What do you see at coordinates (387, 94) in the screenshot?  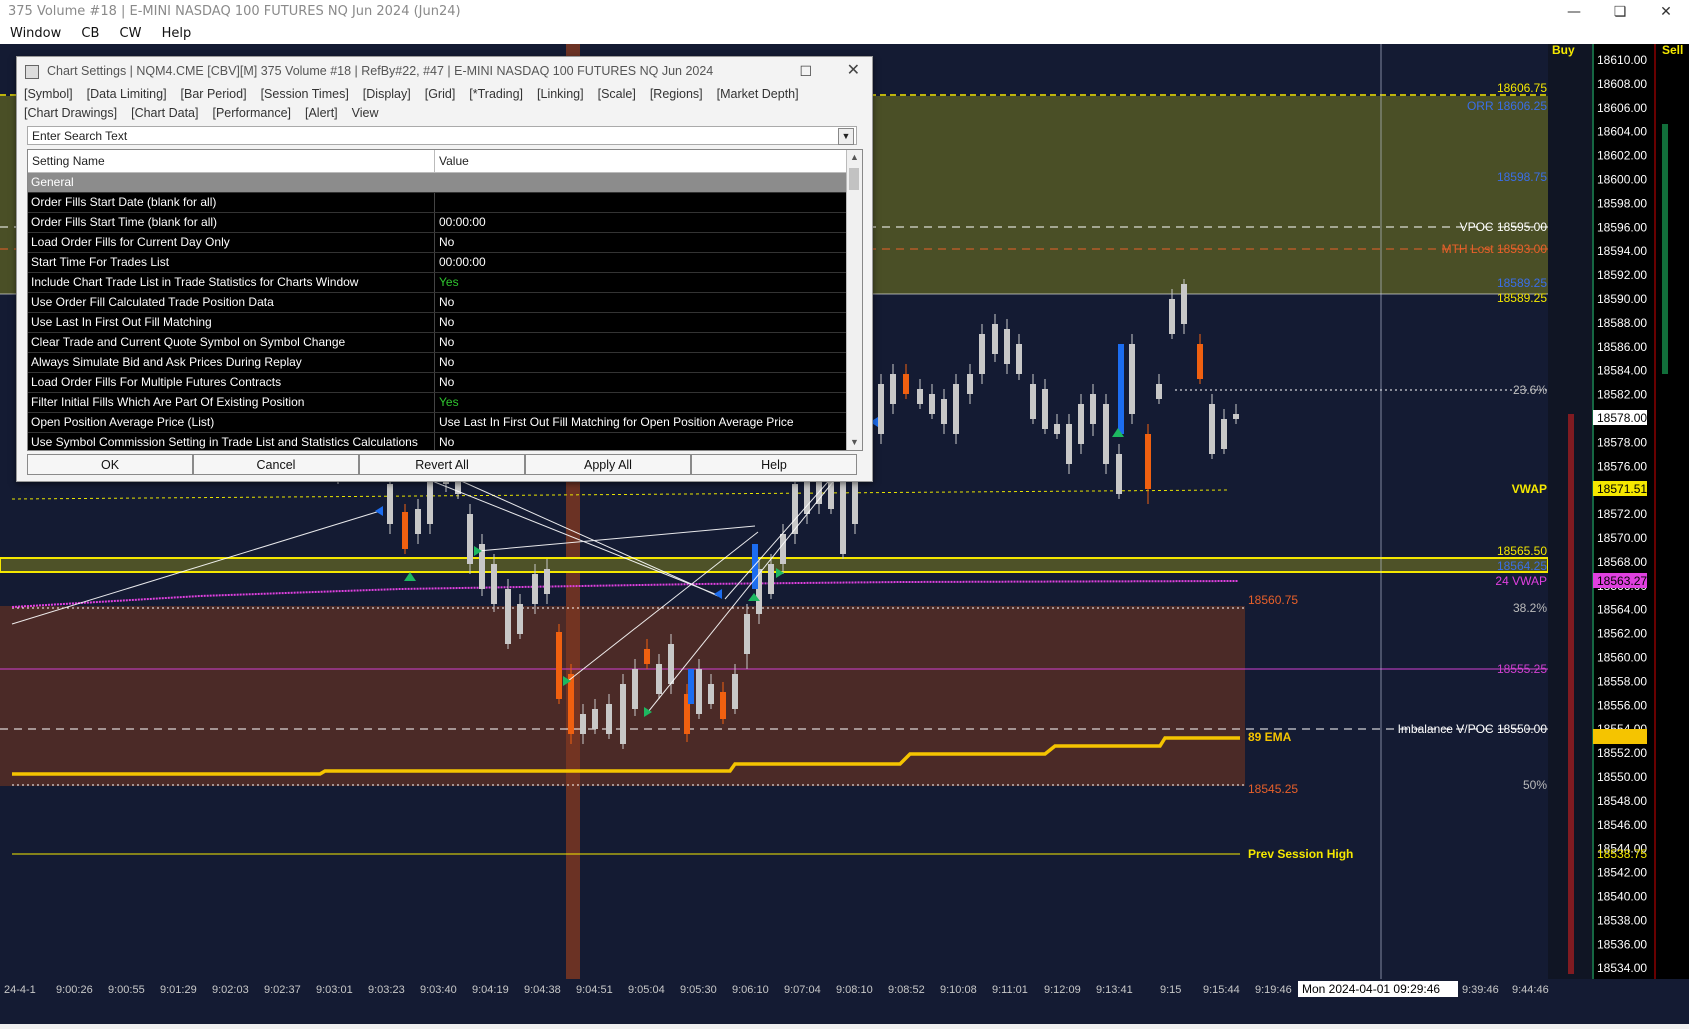 I see `tab-display: [Display]` at bounding box center [387, 94].